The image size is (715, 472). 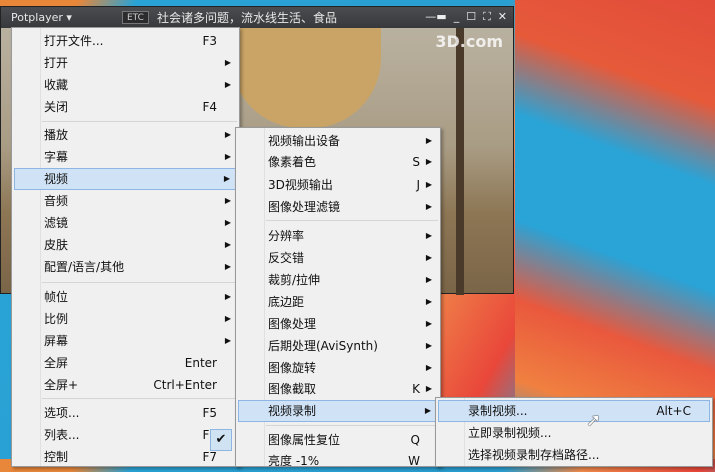 I want to click on menu-item: 比例 ▶, so click(x=125, y=319).